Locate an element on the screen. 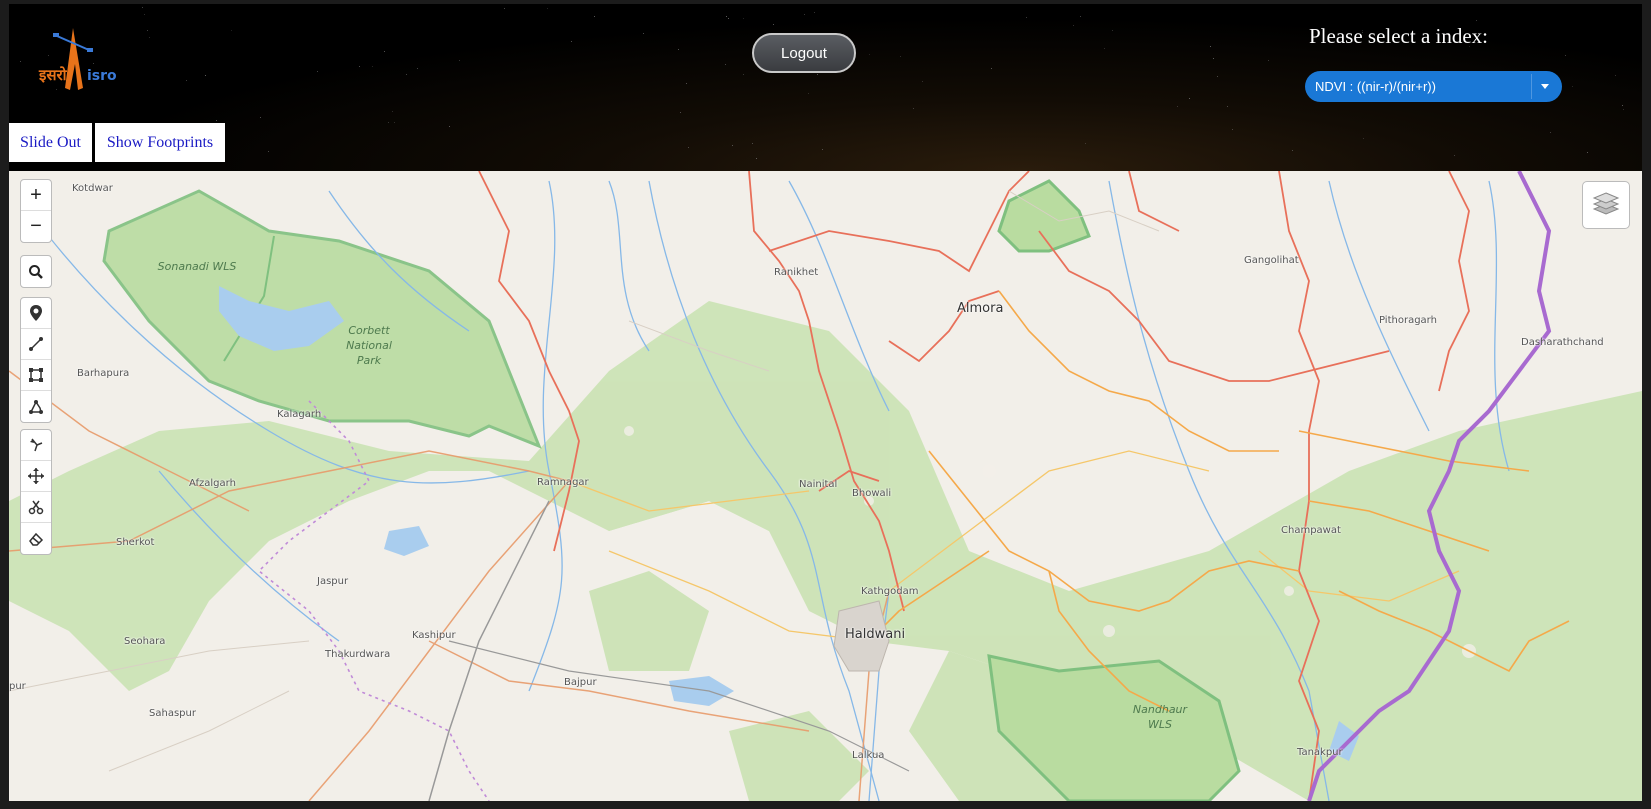  place-label: Sherkot is located at coordinates (135, 542).